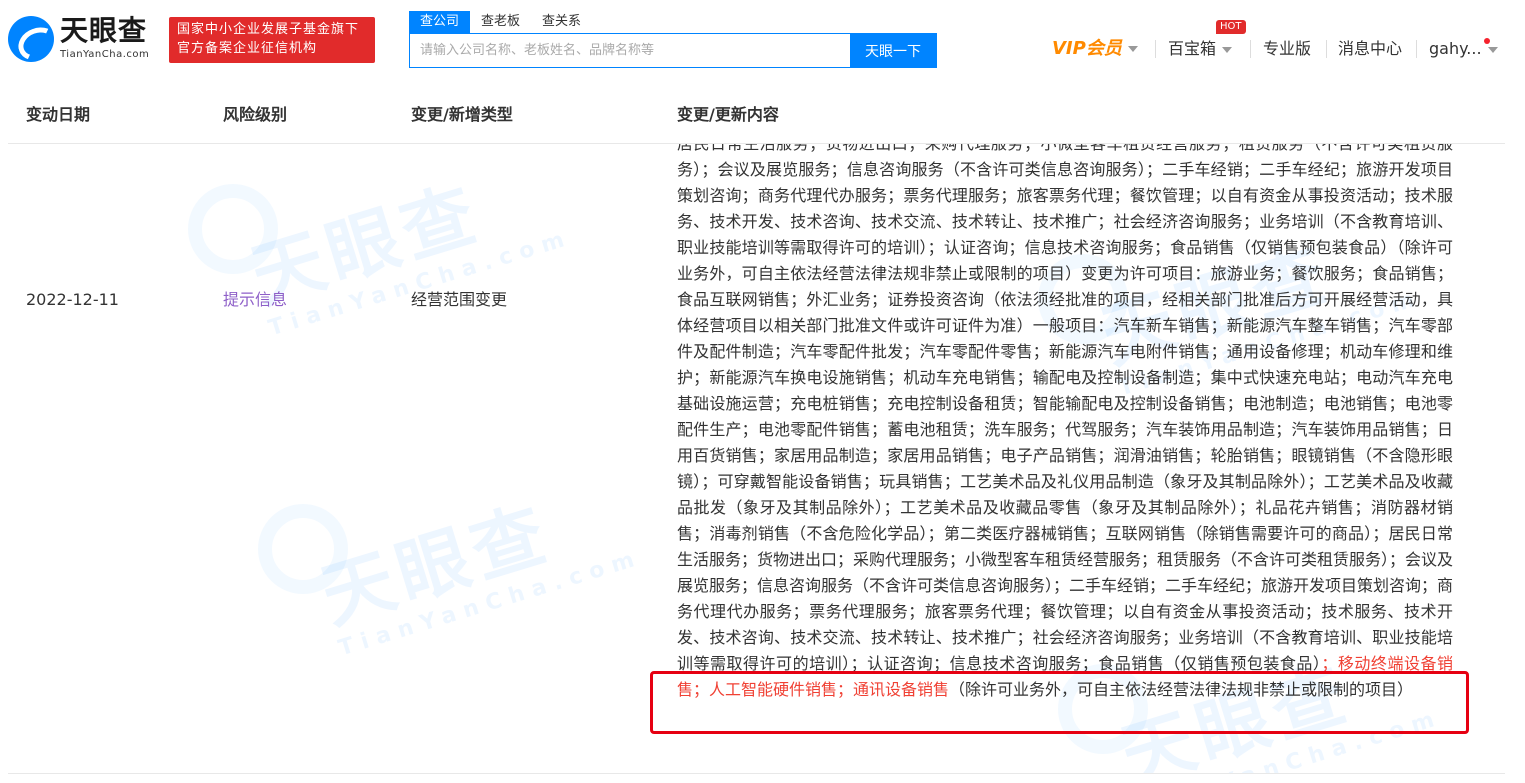 This screenshot has width=1525, height=783. What do you see at coordinates (1287, 49) in the screenshot?
I see `pro-version-link: 专业版` at bounding box center [1287, 49].